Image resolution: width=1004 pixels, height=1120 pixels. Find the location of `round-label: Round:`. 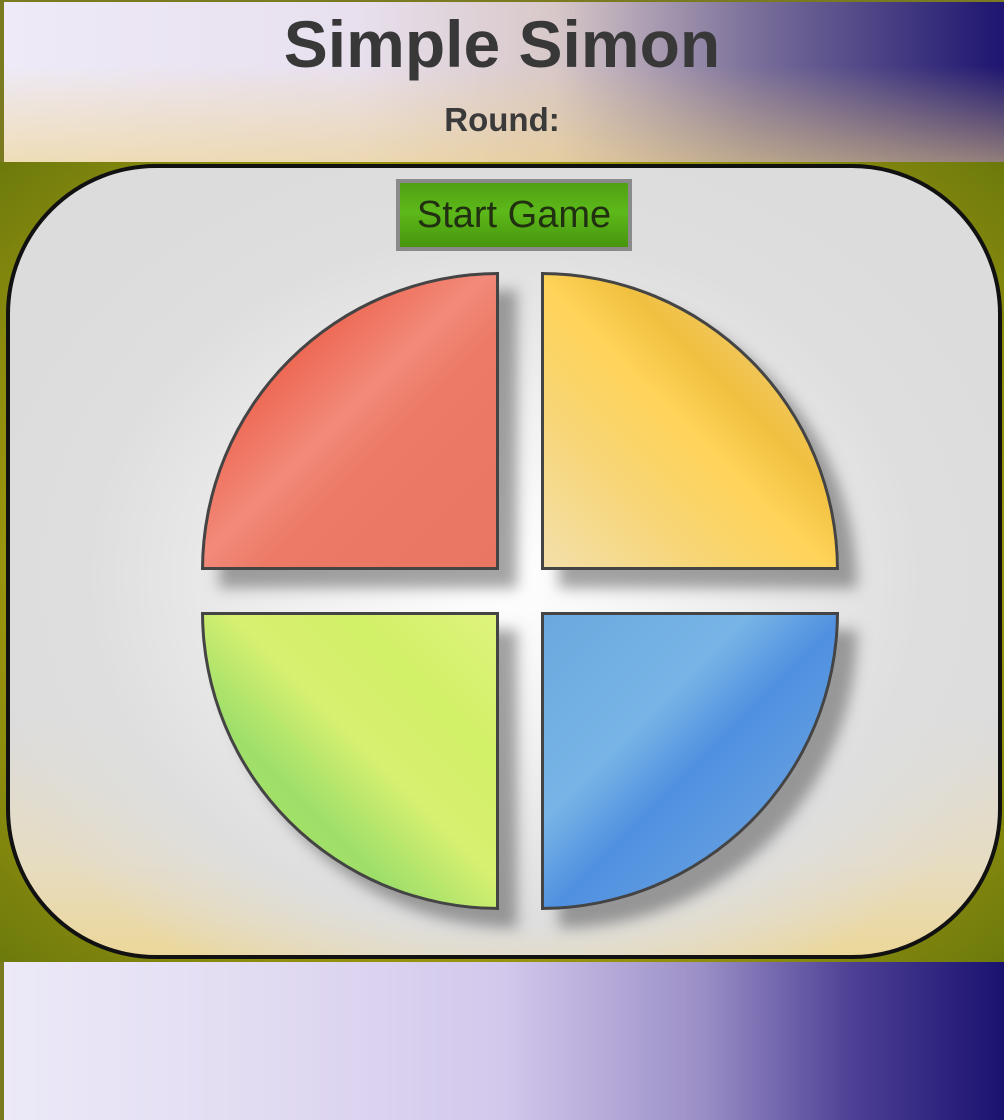

round-label: Round: is located at coordinates (502, 119).